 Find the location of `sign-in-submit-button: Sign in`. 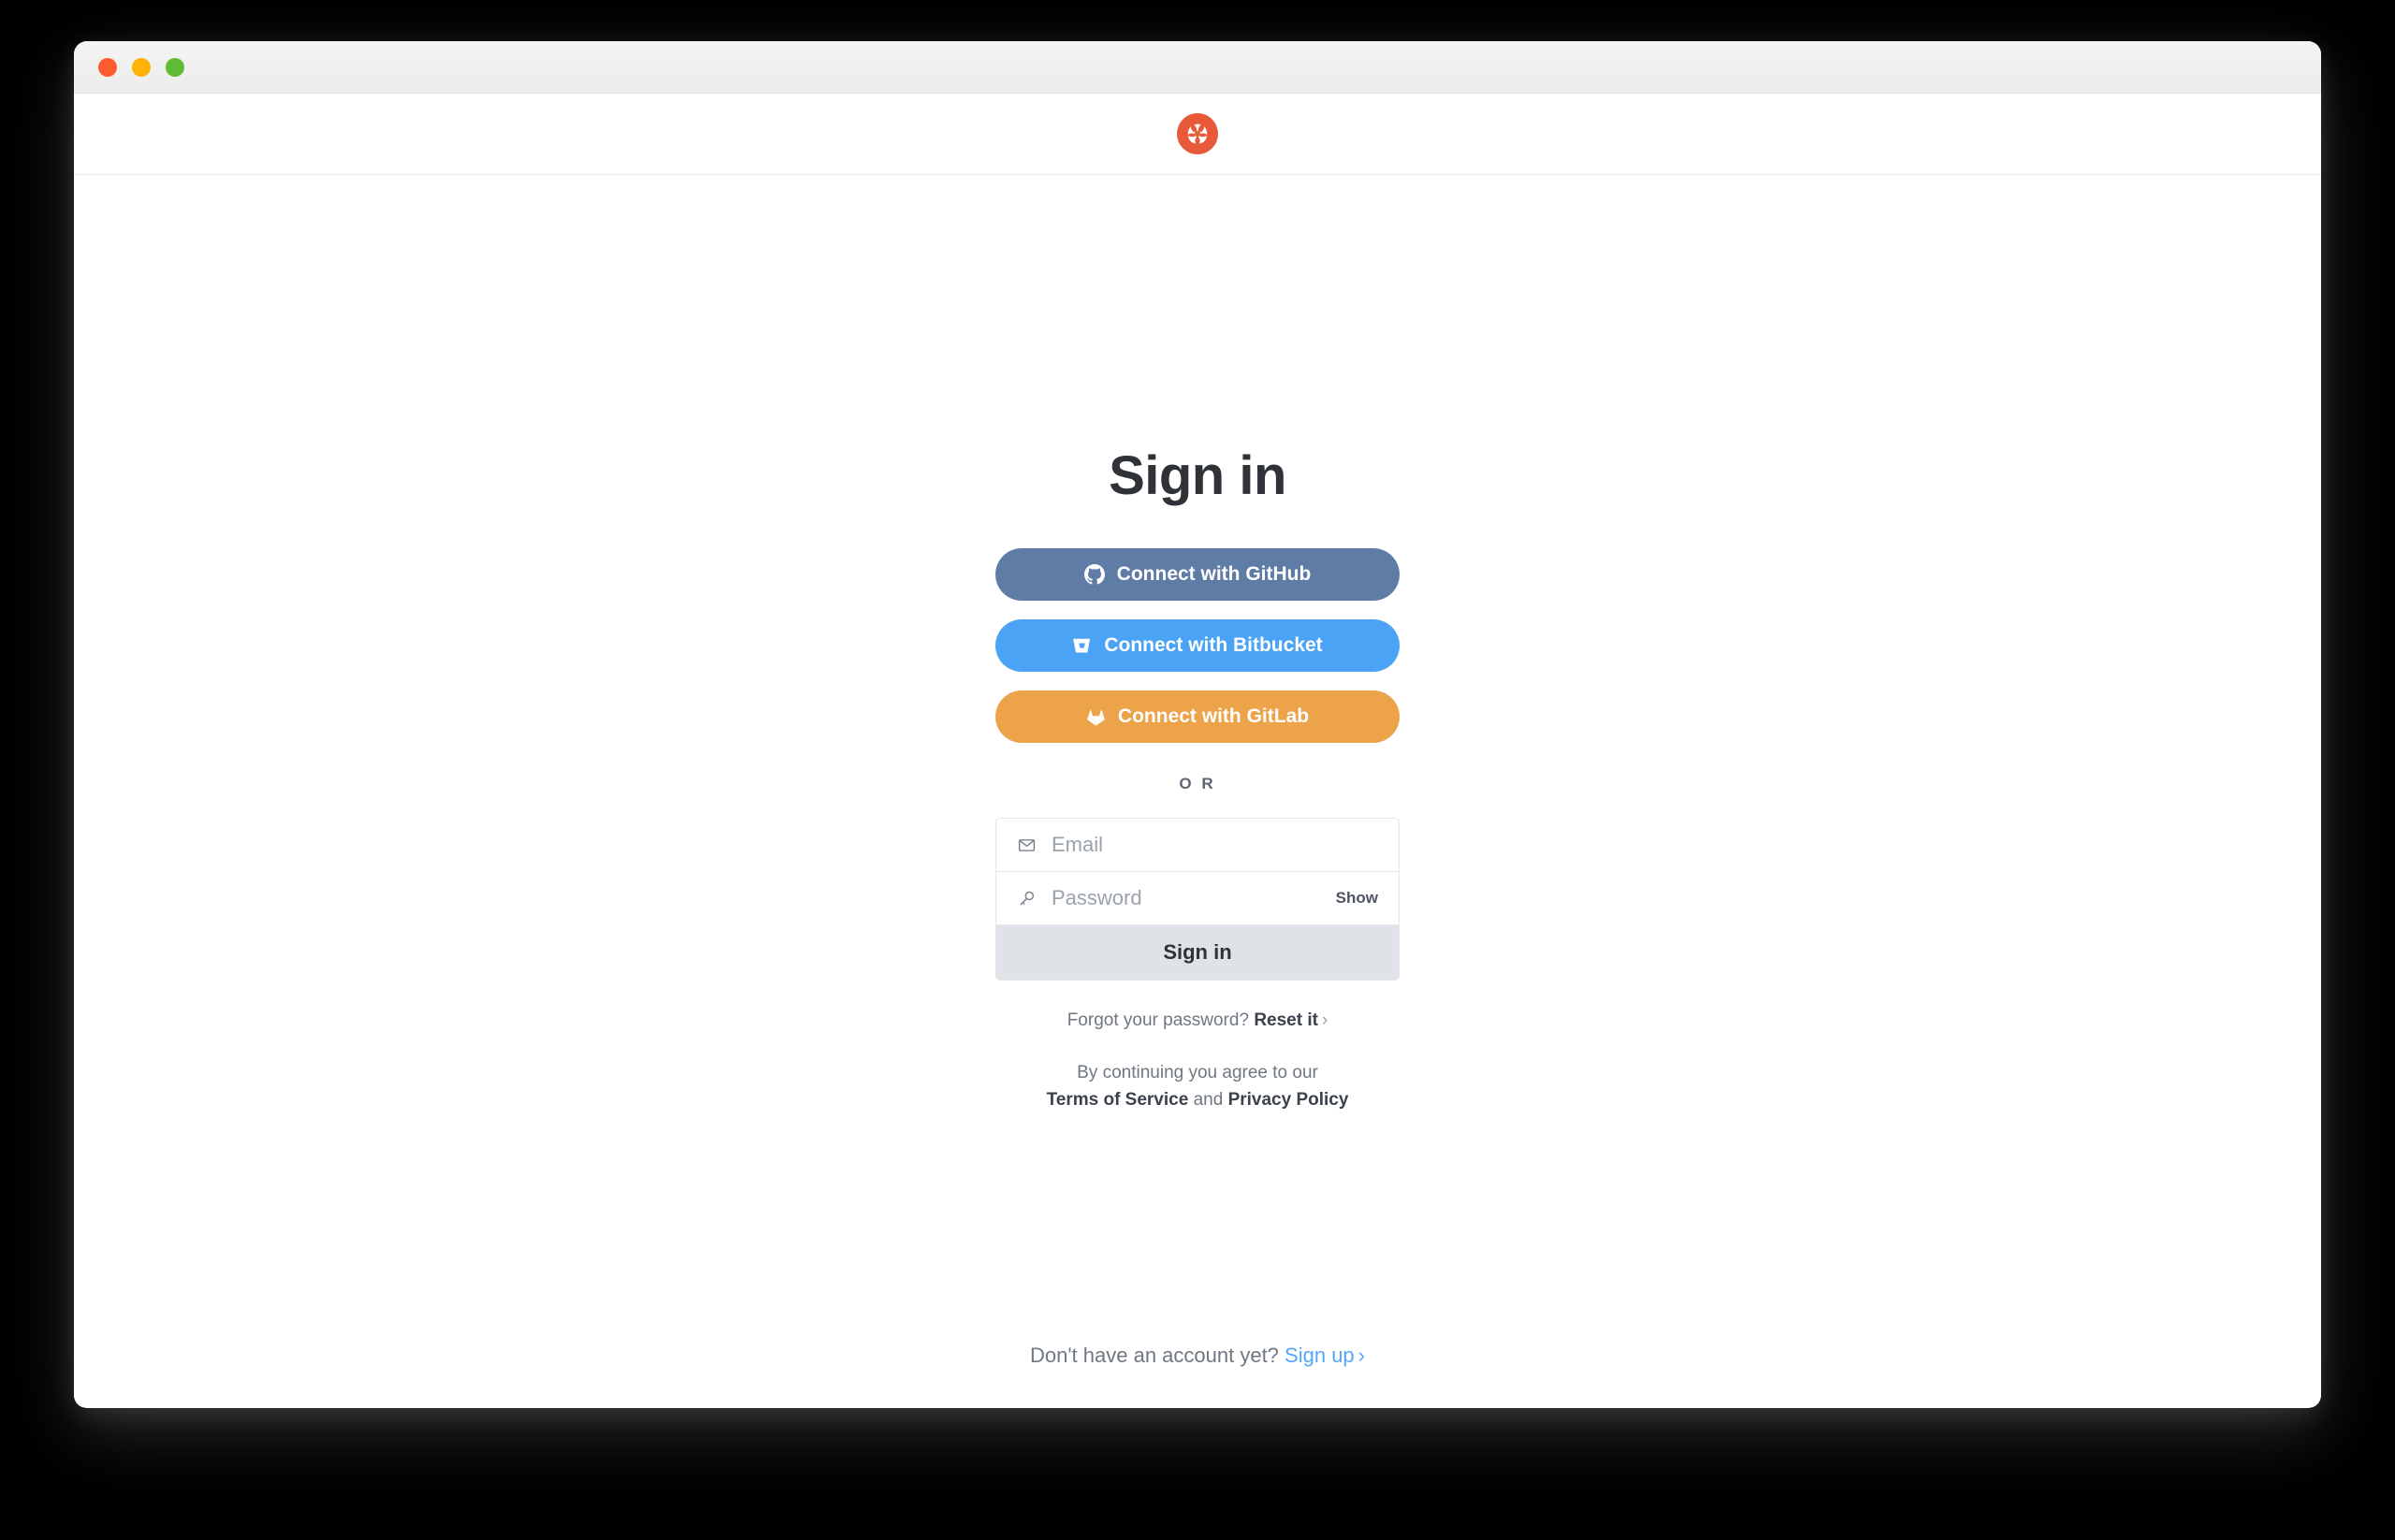

sign-in-submit-button: Sign in is located at coordinates (1197, 953).